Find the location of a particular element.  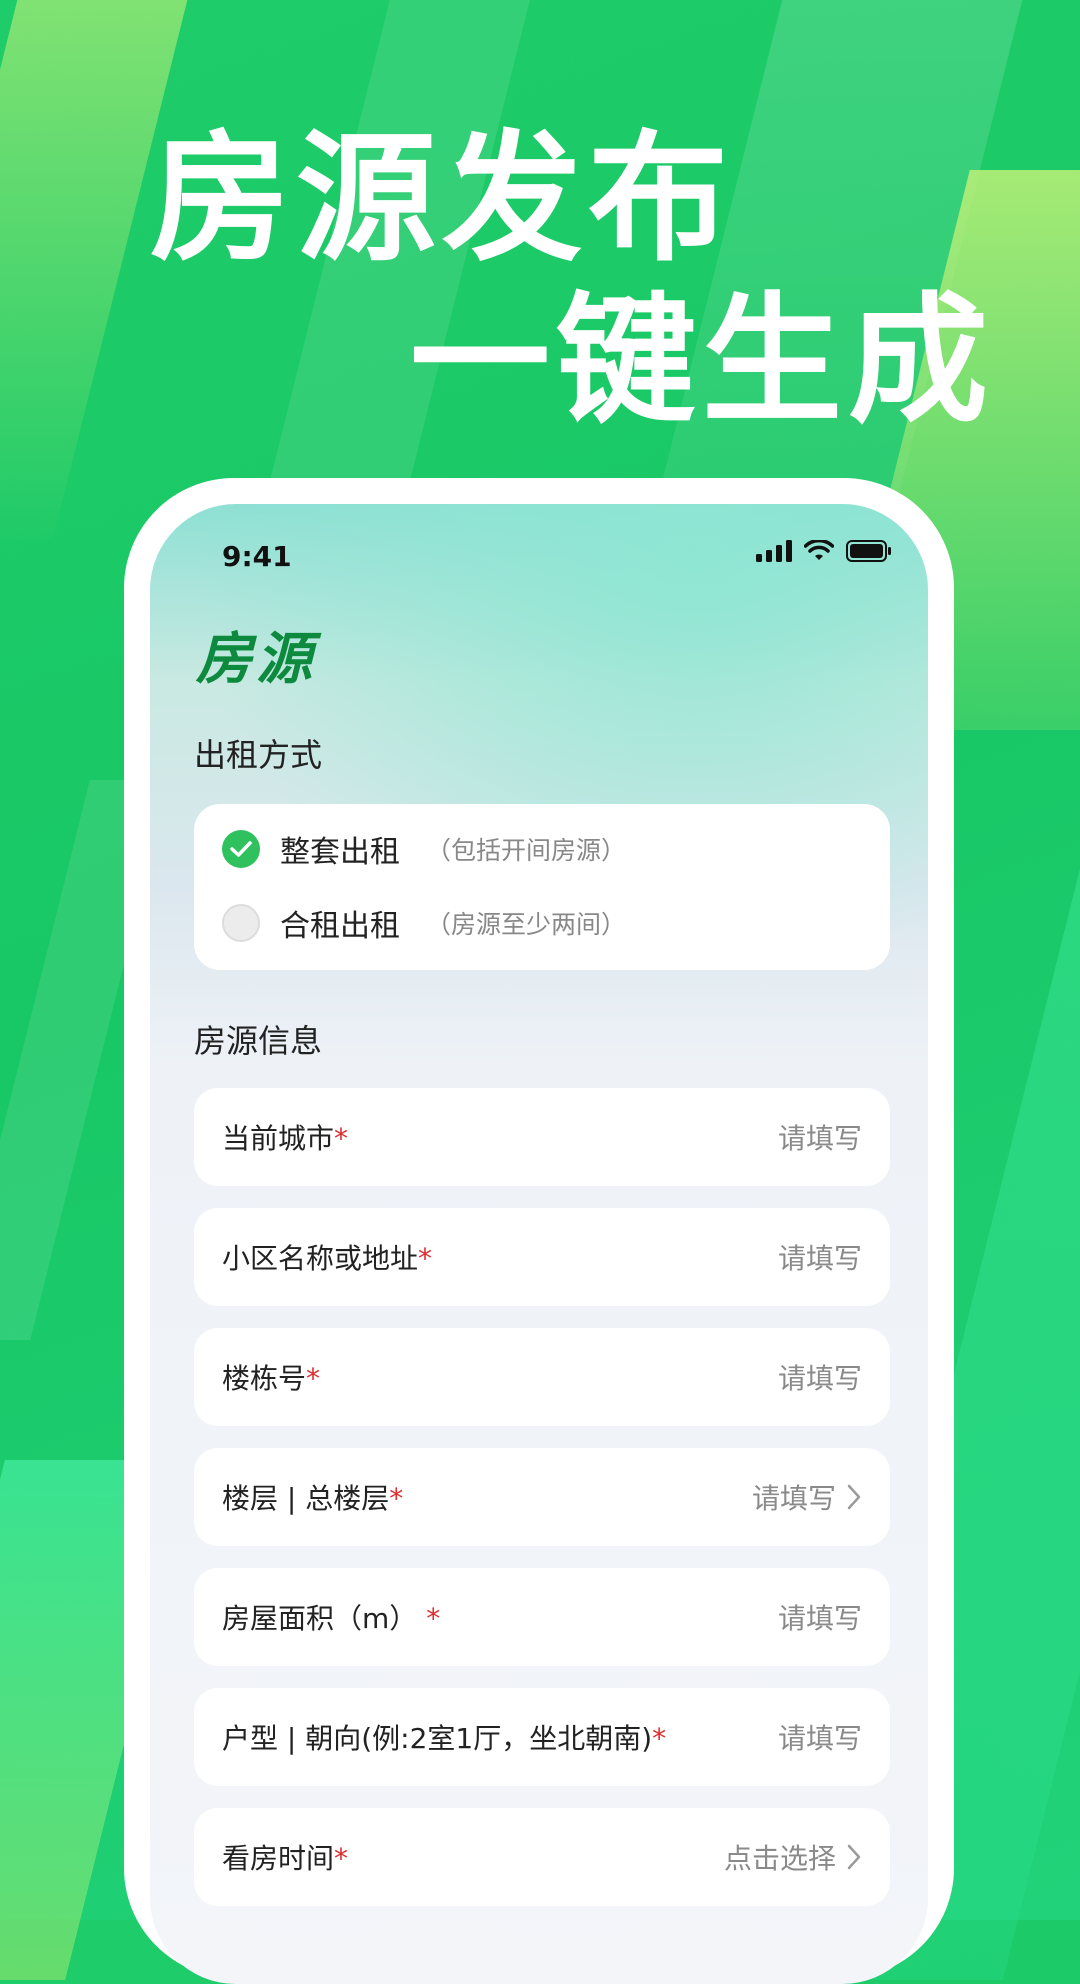

status-time: 9:41 is located at coordinates (257, 556).